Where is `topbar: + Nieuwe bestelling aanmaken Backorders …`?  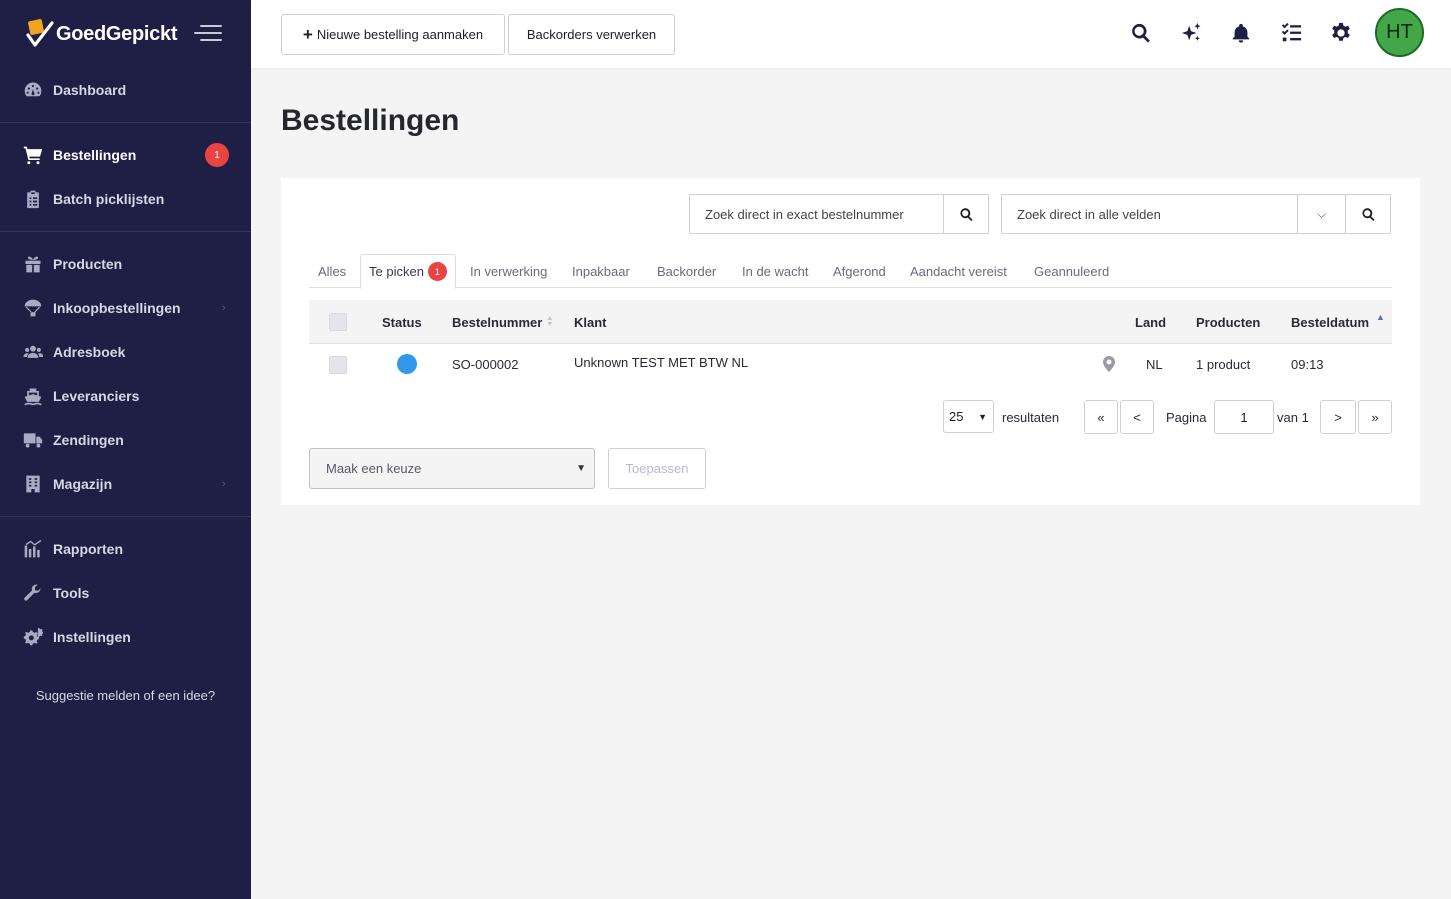
topbar: + Nieuwe bestelling aanmaken Backorders … is located at coordinates (851, 34).